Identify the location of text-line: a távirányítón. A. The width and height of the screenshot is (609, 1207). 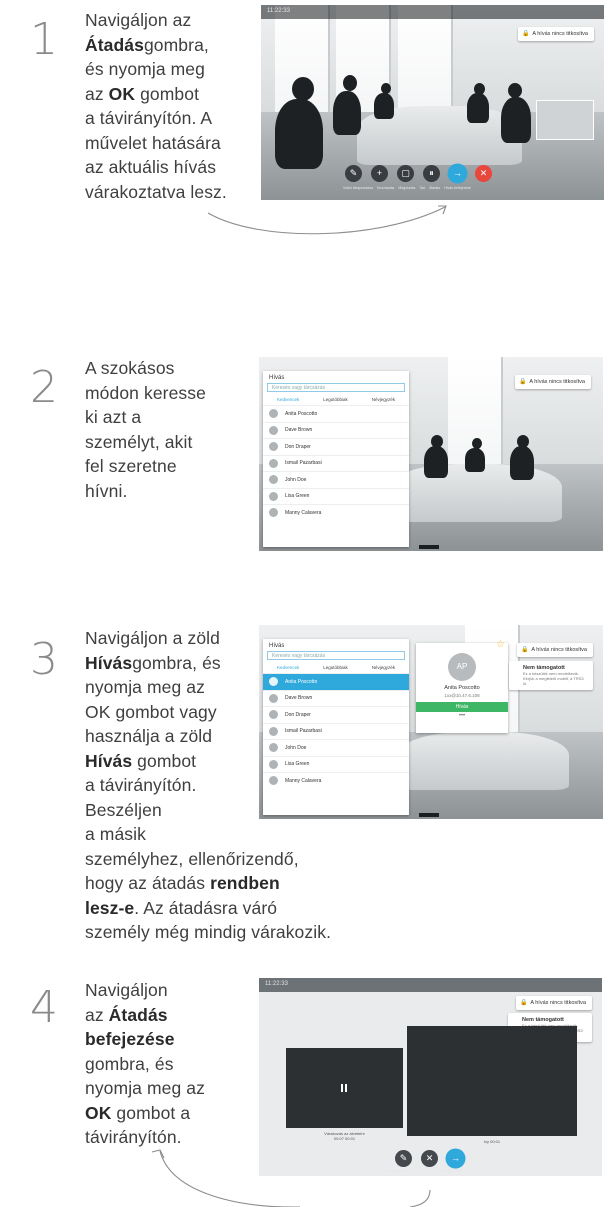
(172, 118).